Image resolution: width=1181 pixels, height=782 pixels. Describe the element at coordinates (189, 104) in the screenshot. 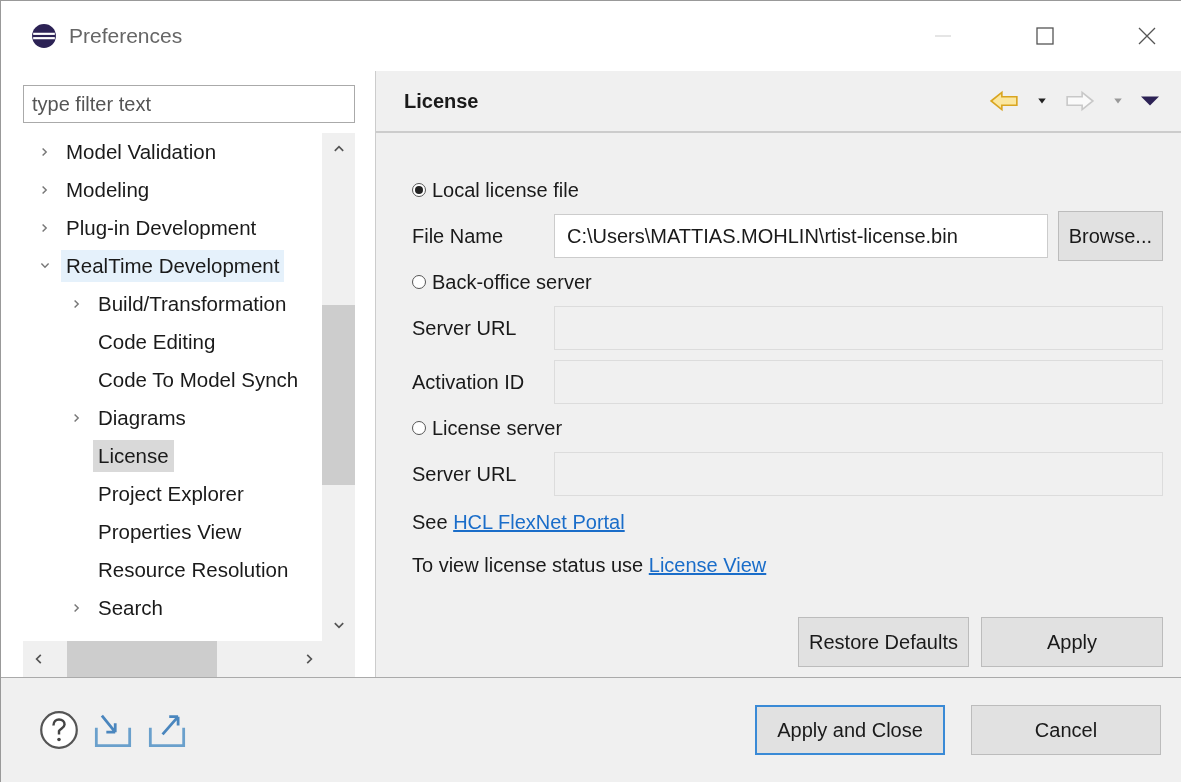

I see `filter-field: type filter text` at that location.